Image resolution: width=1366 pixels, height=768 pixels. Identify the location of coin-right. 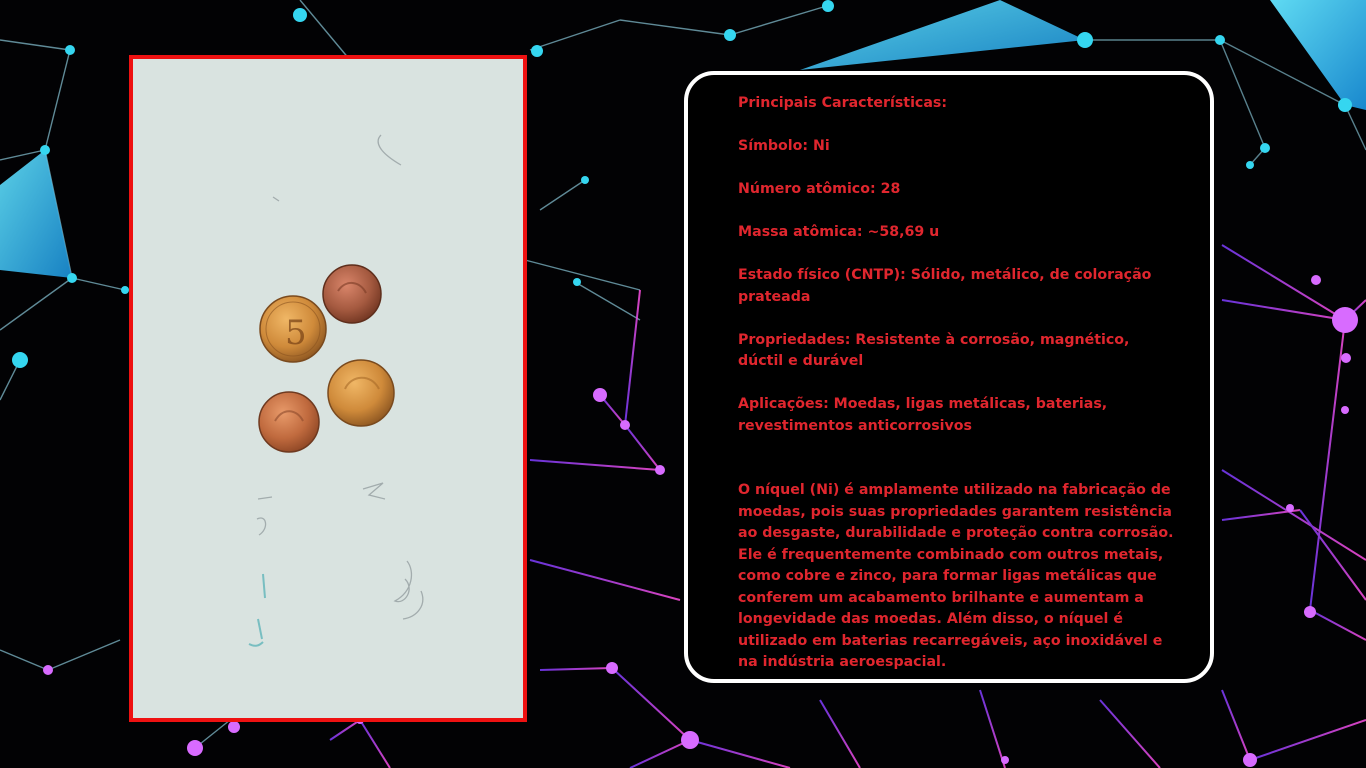
(361, 393).